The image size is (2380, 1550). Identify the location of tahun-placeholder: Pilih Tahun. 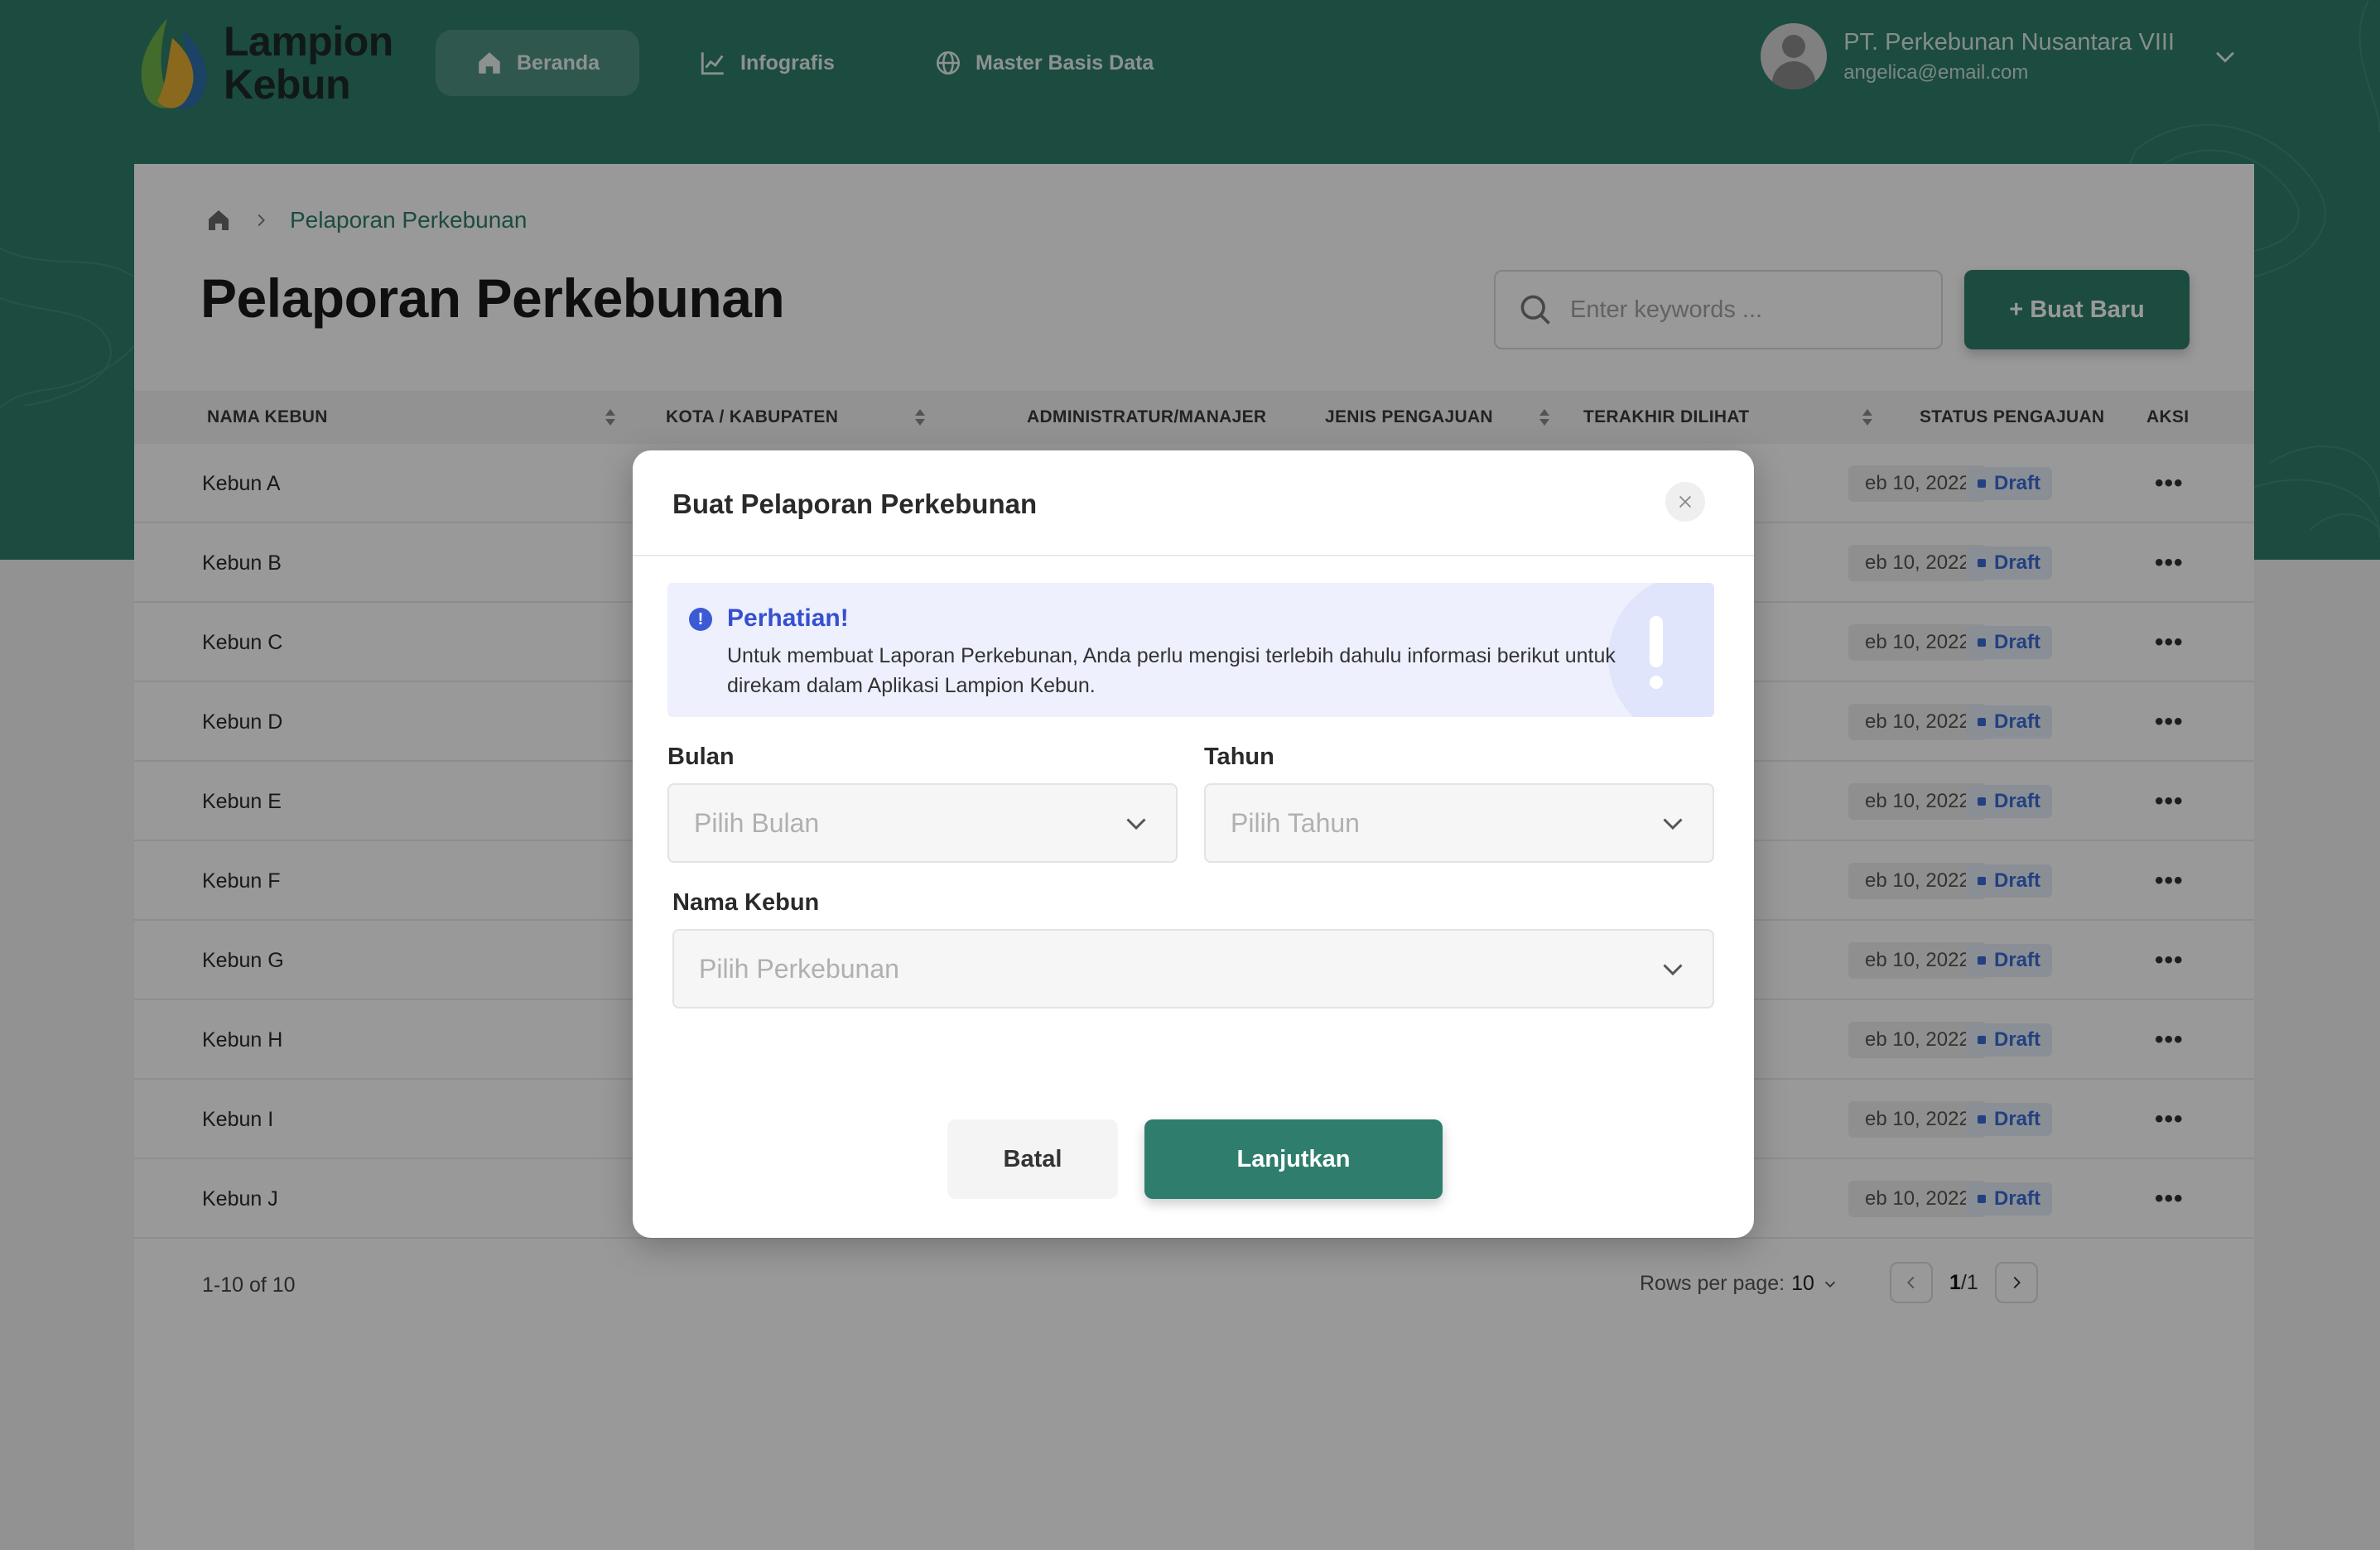
(1295, 822).